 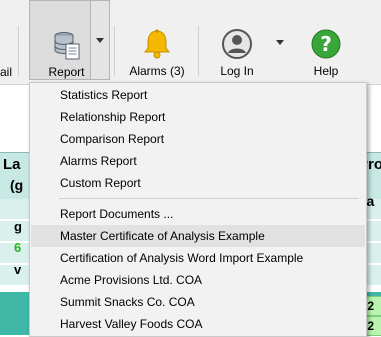 I want to click on menu-item-harvest-valley-coa: Harvest Valley Foods COA, so click(x=198, y=324).